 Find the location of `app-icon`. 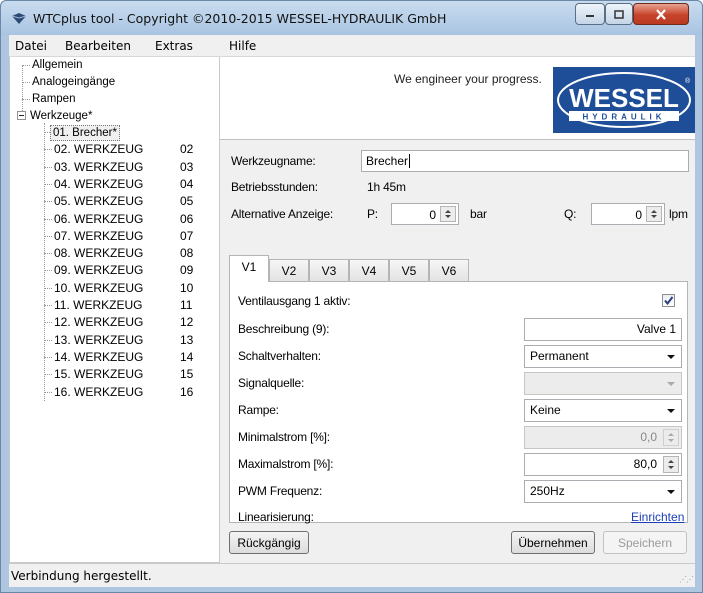

app-icon is located at coordinates (19, 18).